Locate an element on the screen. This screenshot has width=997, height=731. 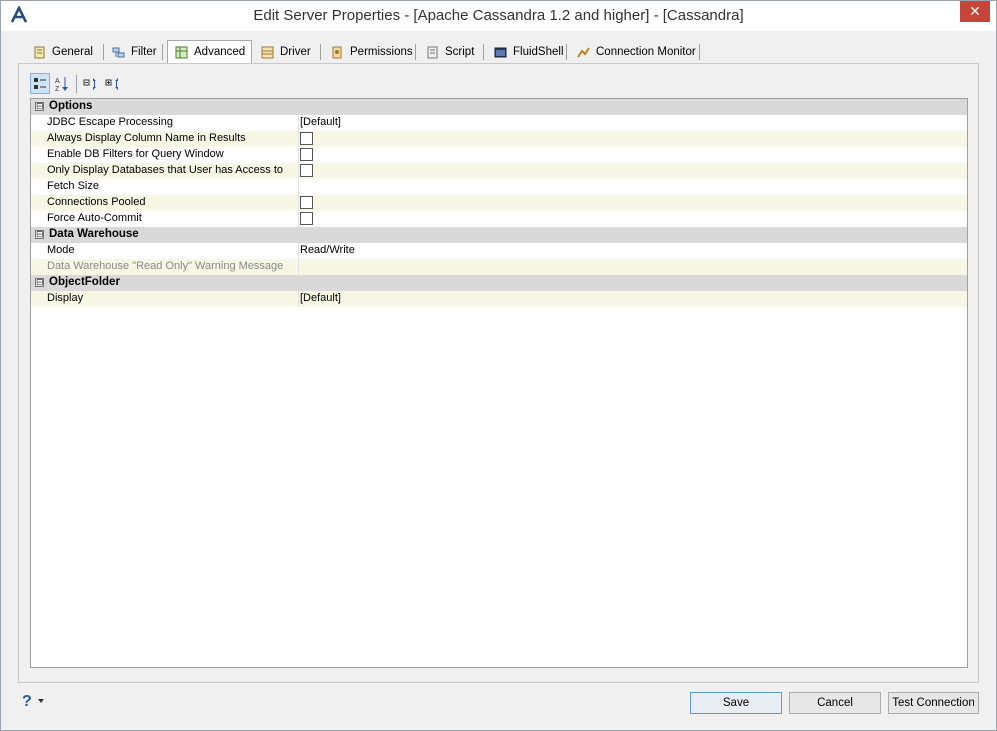
expand-all-button is located at coordinates (91, 83).